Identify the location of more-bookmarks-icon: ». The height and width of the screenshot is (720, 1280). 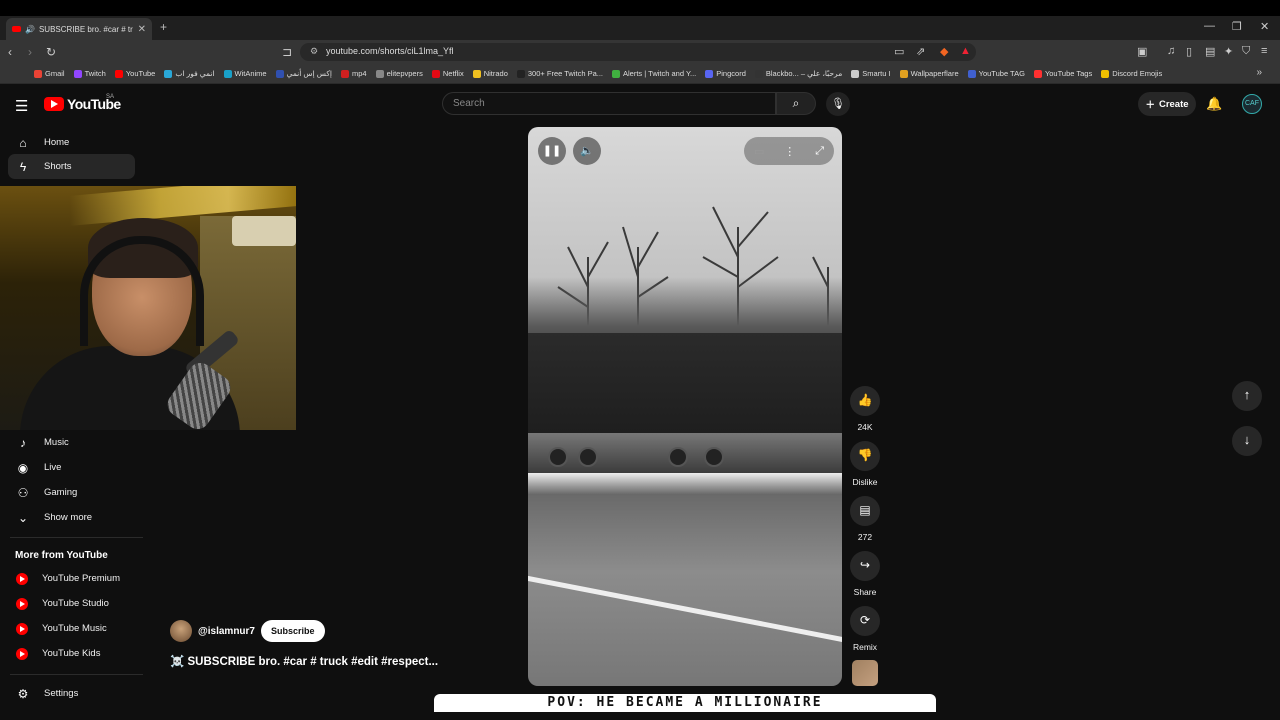
(1259, 72).